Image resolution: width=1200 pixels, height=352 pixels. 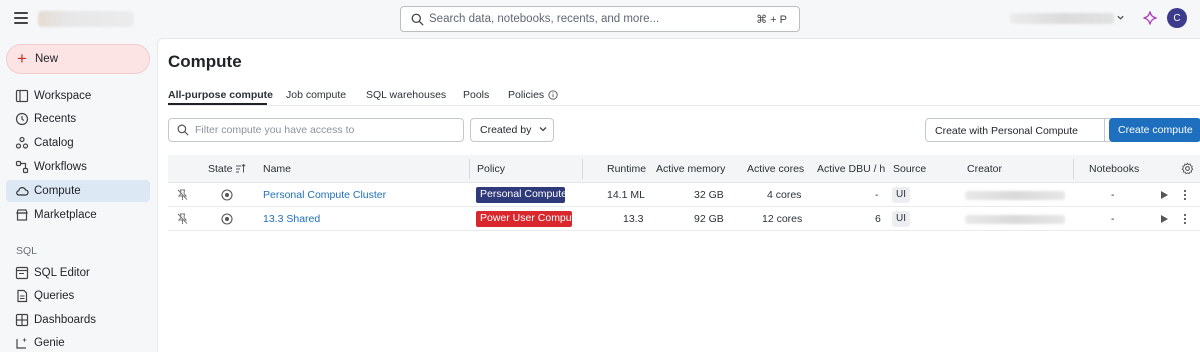 What do you see at coordinates (22, 58) in the screenshot?
I see `plus-icon: +` at bounding box center [22, 58].